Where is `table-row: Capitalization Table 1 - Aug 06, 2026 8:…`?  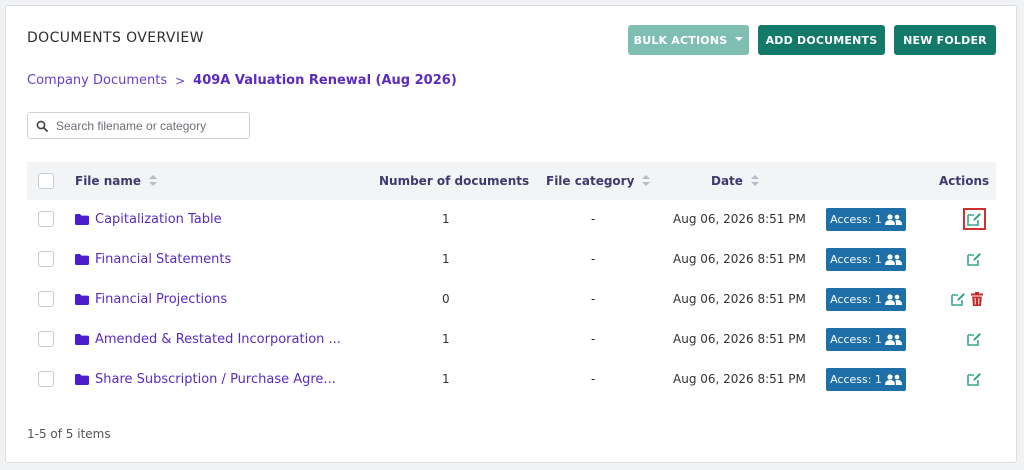 table-row: Capitalization Table 1 - Aug 06, 2026 8:… is located at coordinates (511, 219).